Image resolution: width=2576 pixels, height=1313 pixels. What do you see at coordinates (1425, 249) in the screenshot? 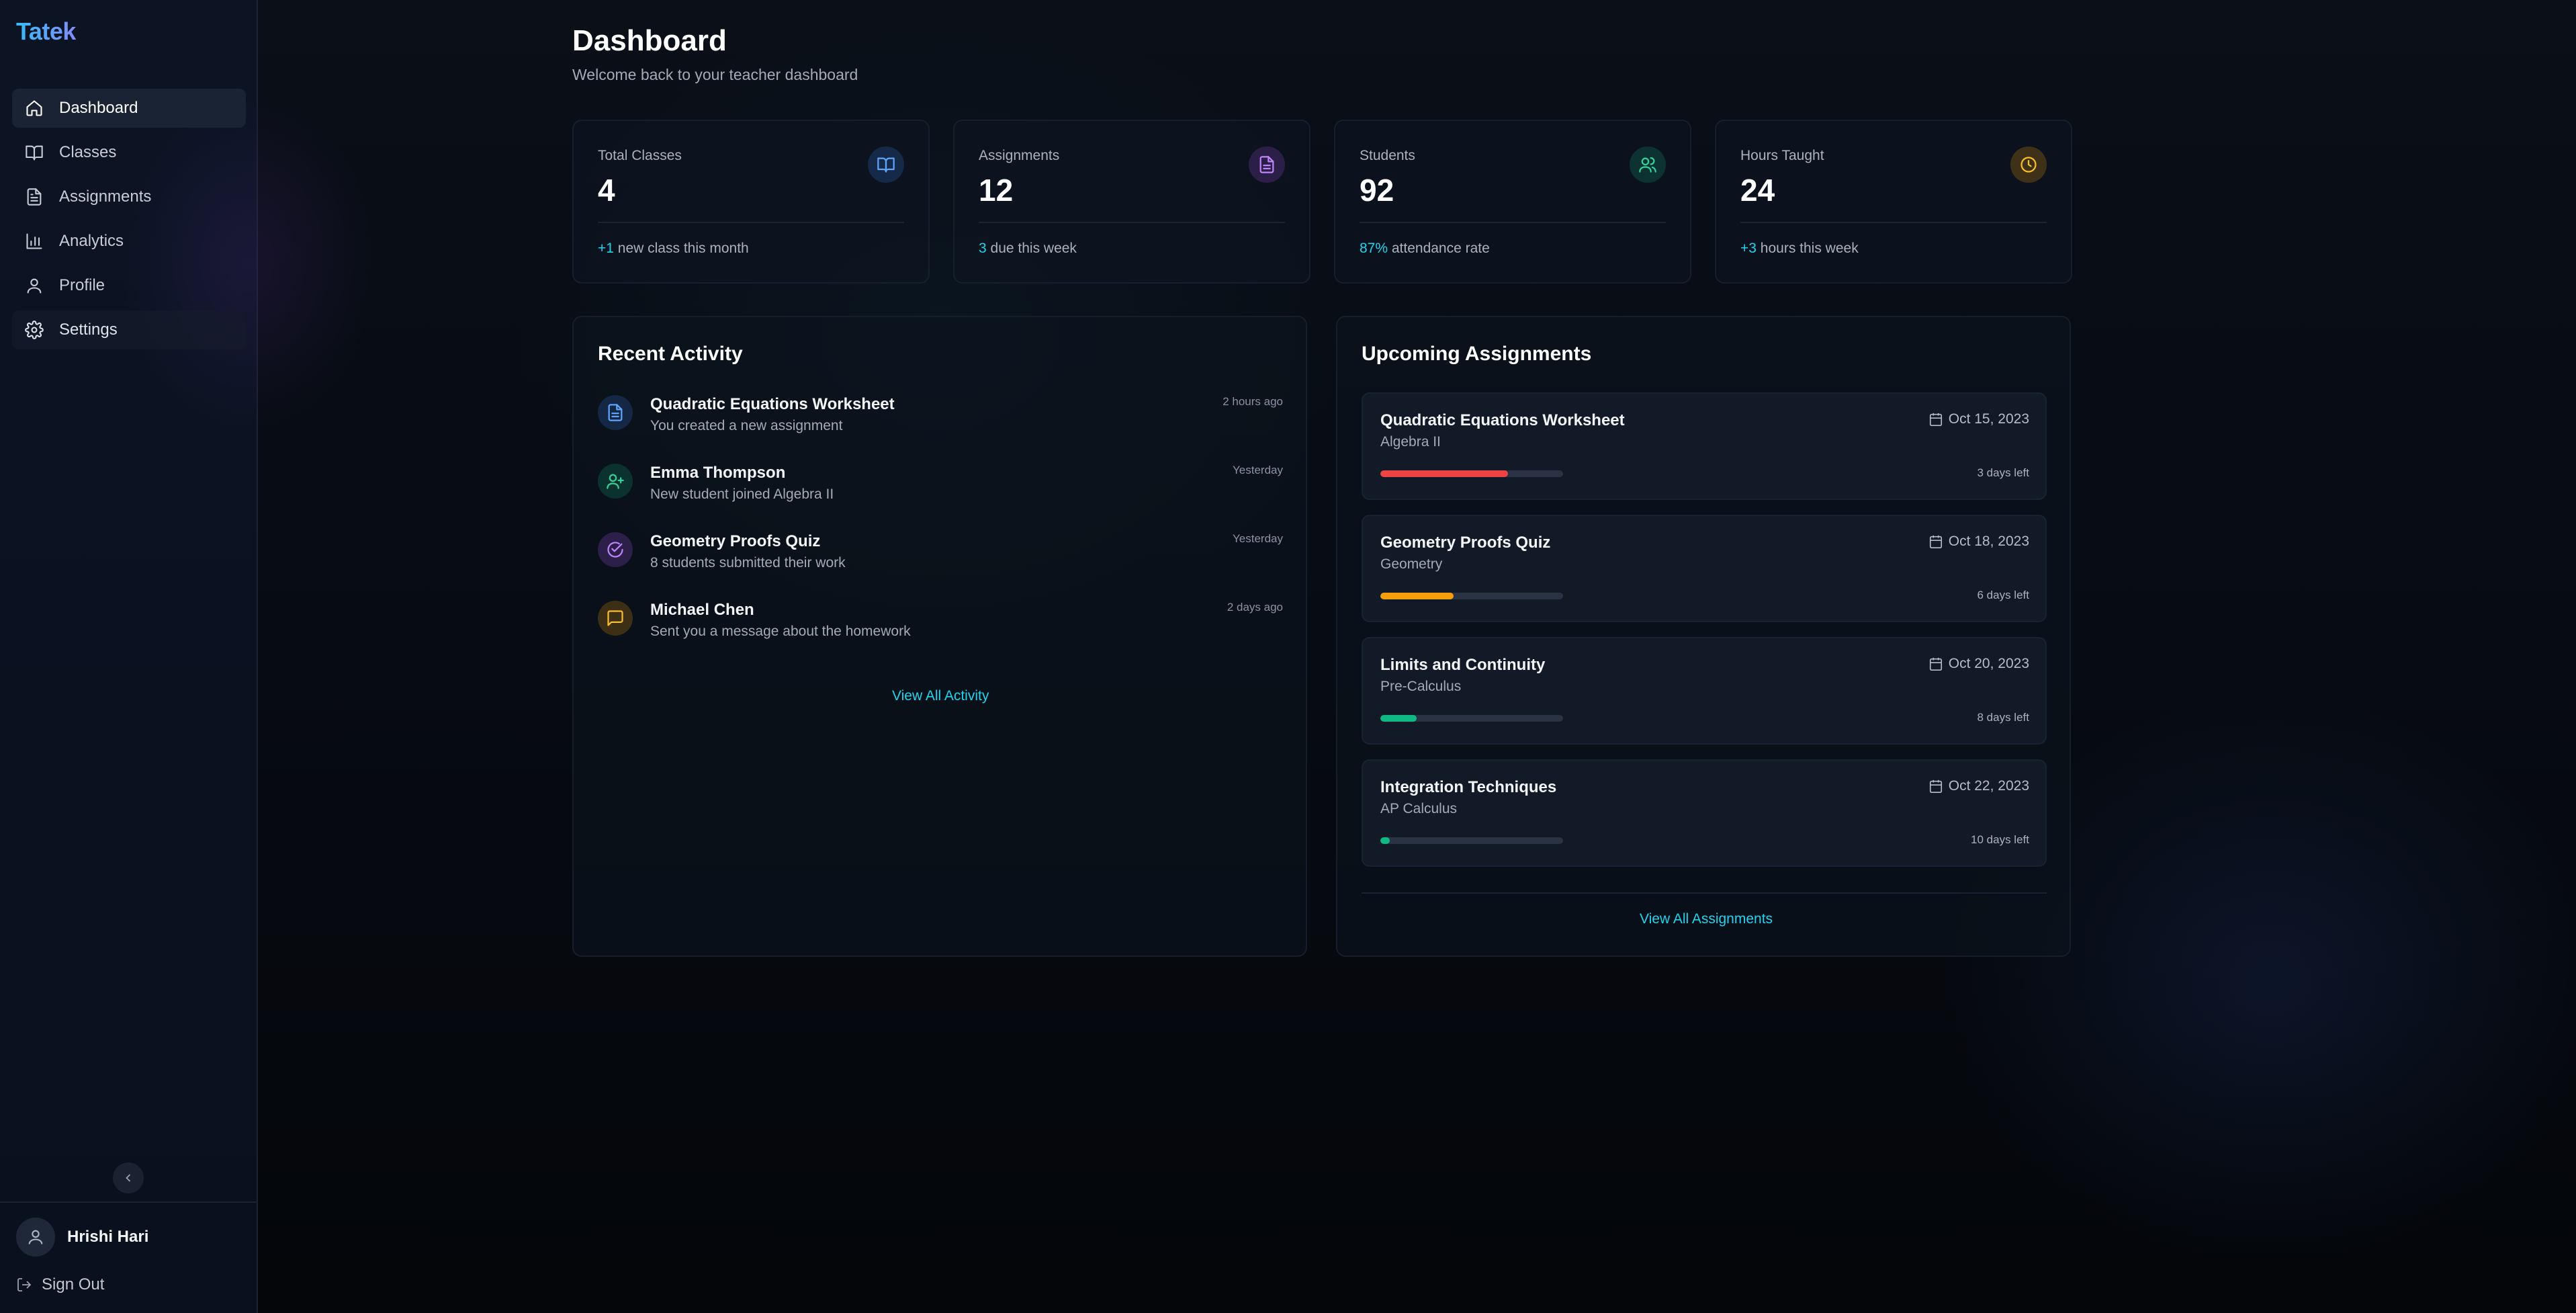
I see `stat-footer: 87% attendance rate` at bounding box center [1425, 249].